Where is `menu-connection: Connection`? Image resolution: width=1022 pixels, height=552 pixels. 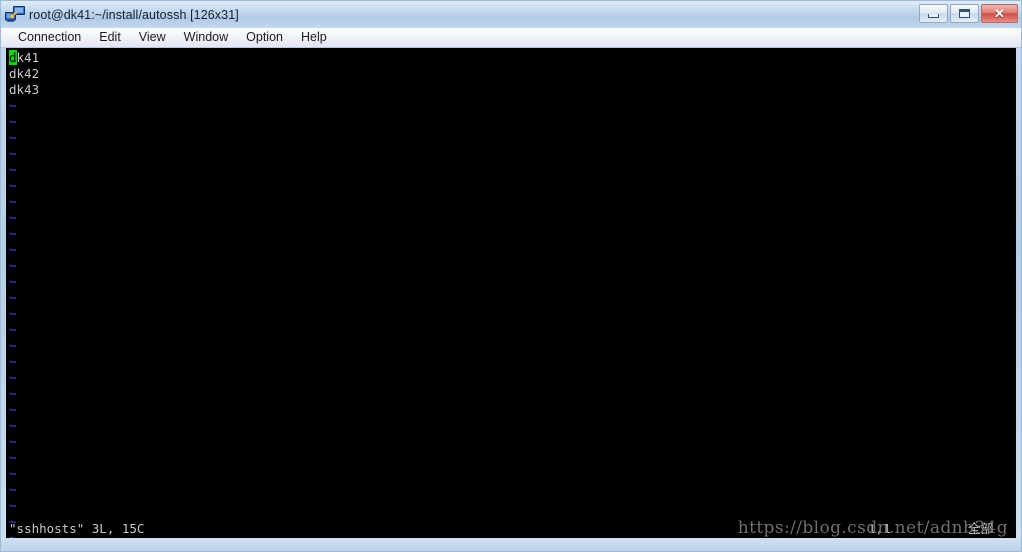
menu-connection: Connection is located at coordinates (49, 37).